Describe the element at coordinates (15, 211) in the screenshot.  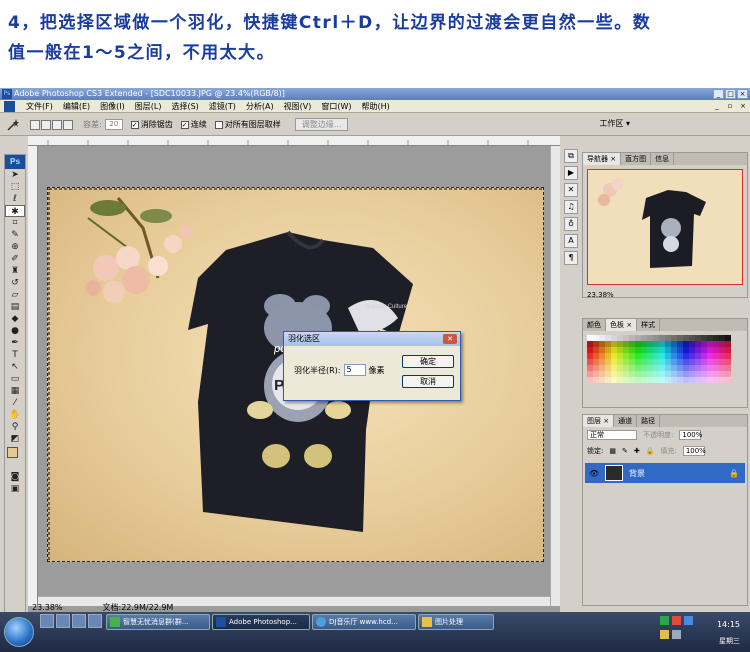
I see `magic-wand-tool-icon: ✱` at that location.